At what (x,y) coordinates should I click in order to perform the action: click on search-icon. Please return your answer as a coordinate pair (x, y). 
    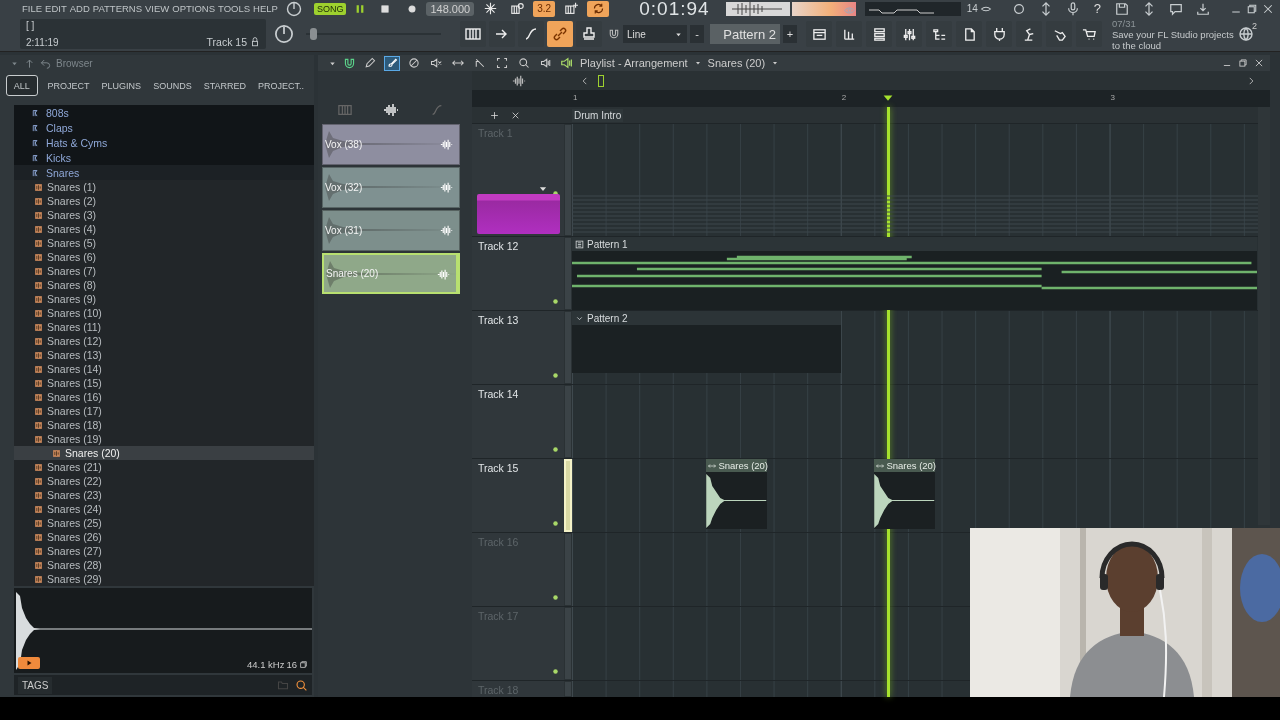
    Looking at the image, I should click on (301, 685).